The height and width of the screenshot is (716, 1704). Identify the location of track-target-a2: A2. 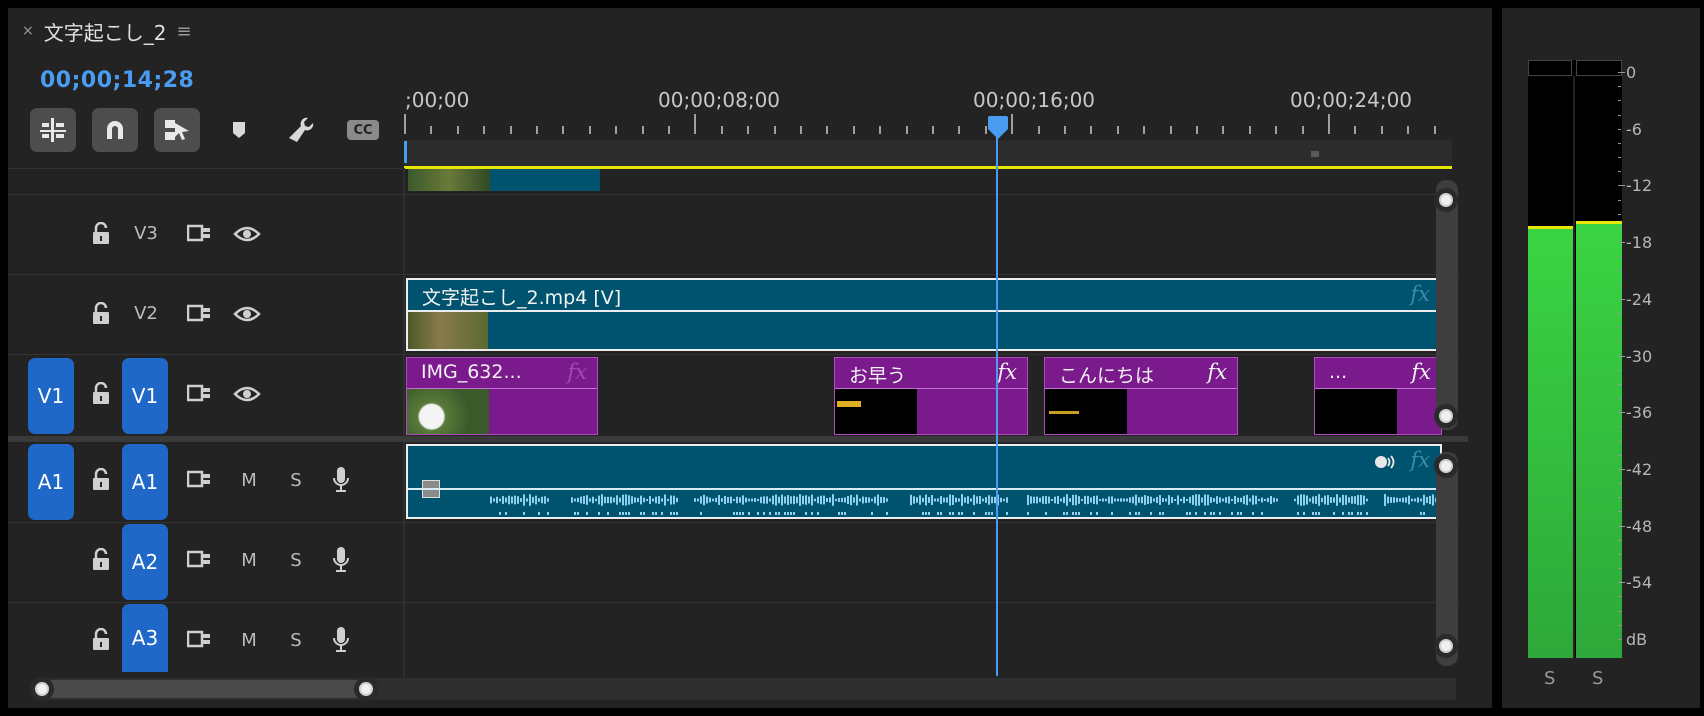
(145, 562).